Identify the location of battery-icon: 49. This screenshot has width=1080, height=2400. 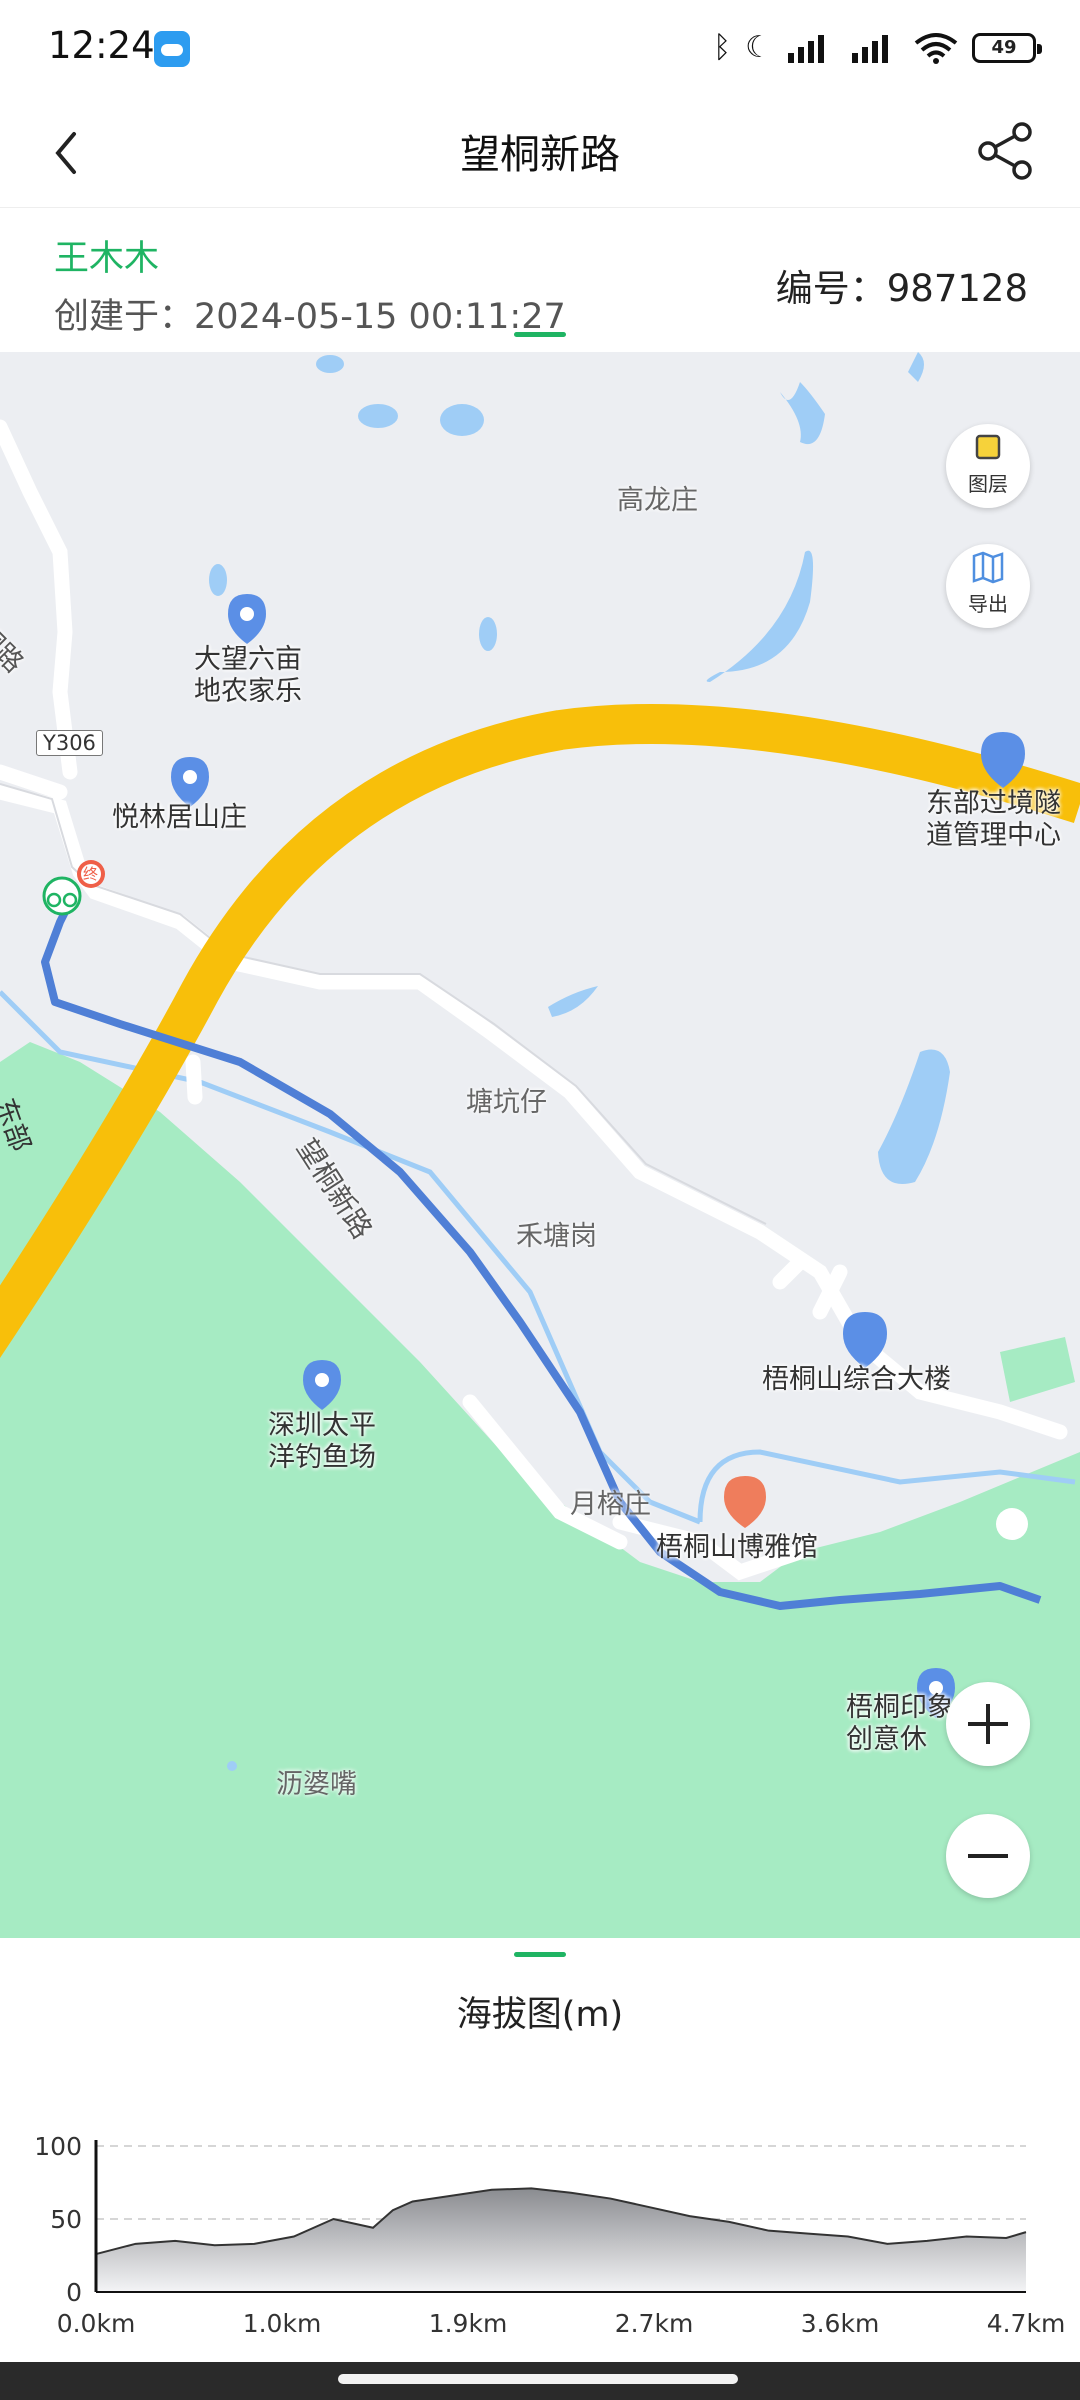
(1007, 48).